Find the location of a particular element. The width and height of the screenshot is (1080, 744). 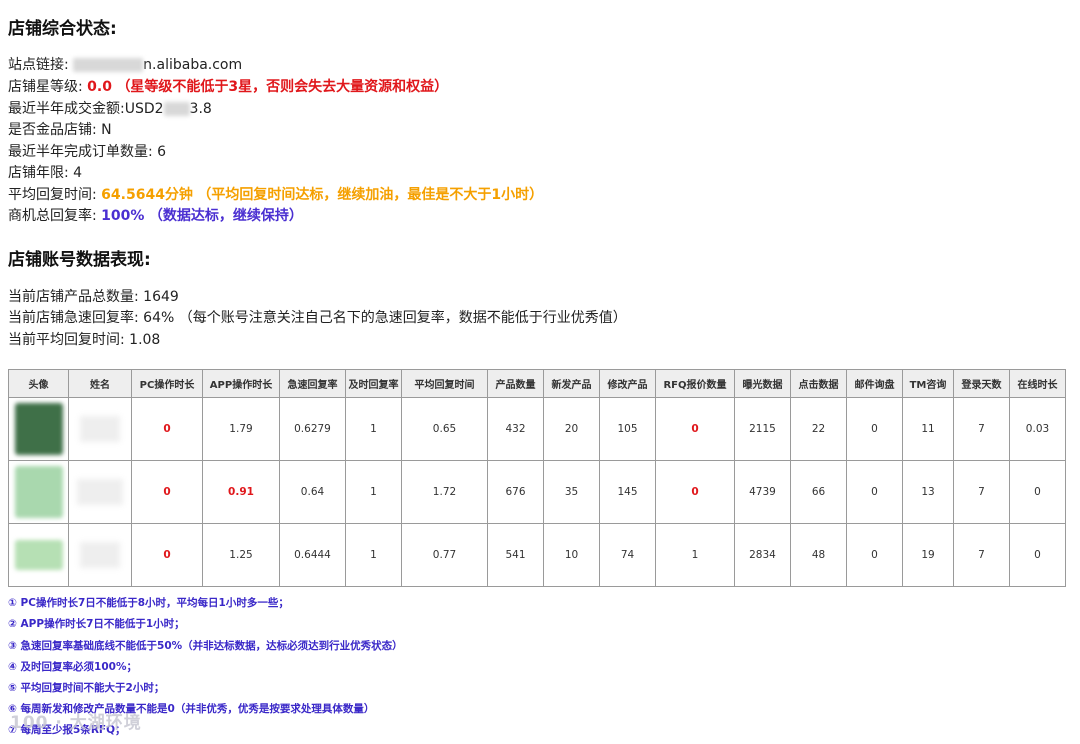

reply-note: （平均回复时间达标，继续加油，最佳是不大于1小时） is located at coordinates (370, 195).